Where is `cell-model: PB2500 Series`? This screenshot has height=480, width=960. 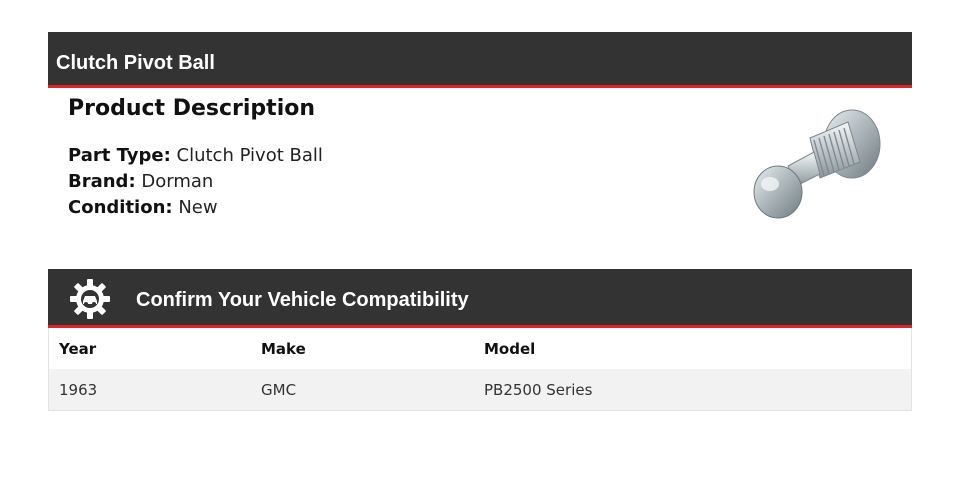
cell-model: PB2500 Series is located at coordinates (538, 389).